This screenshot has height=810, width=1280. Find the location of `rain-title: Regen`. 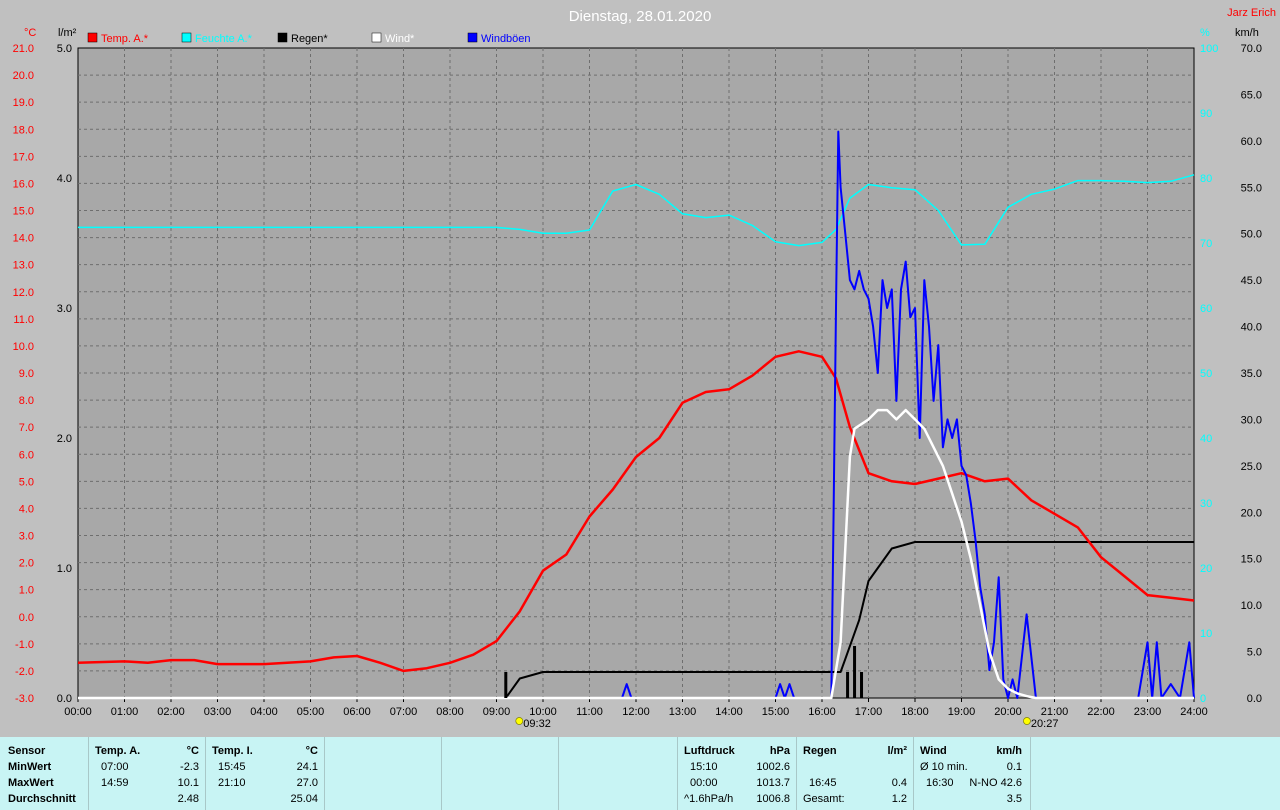

rain-title: Regen is located at coordinates (820, 751).